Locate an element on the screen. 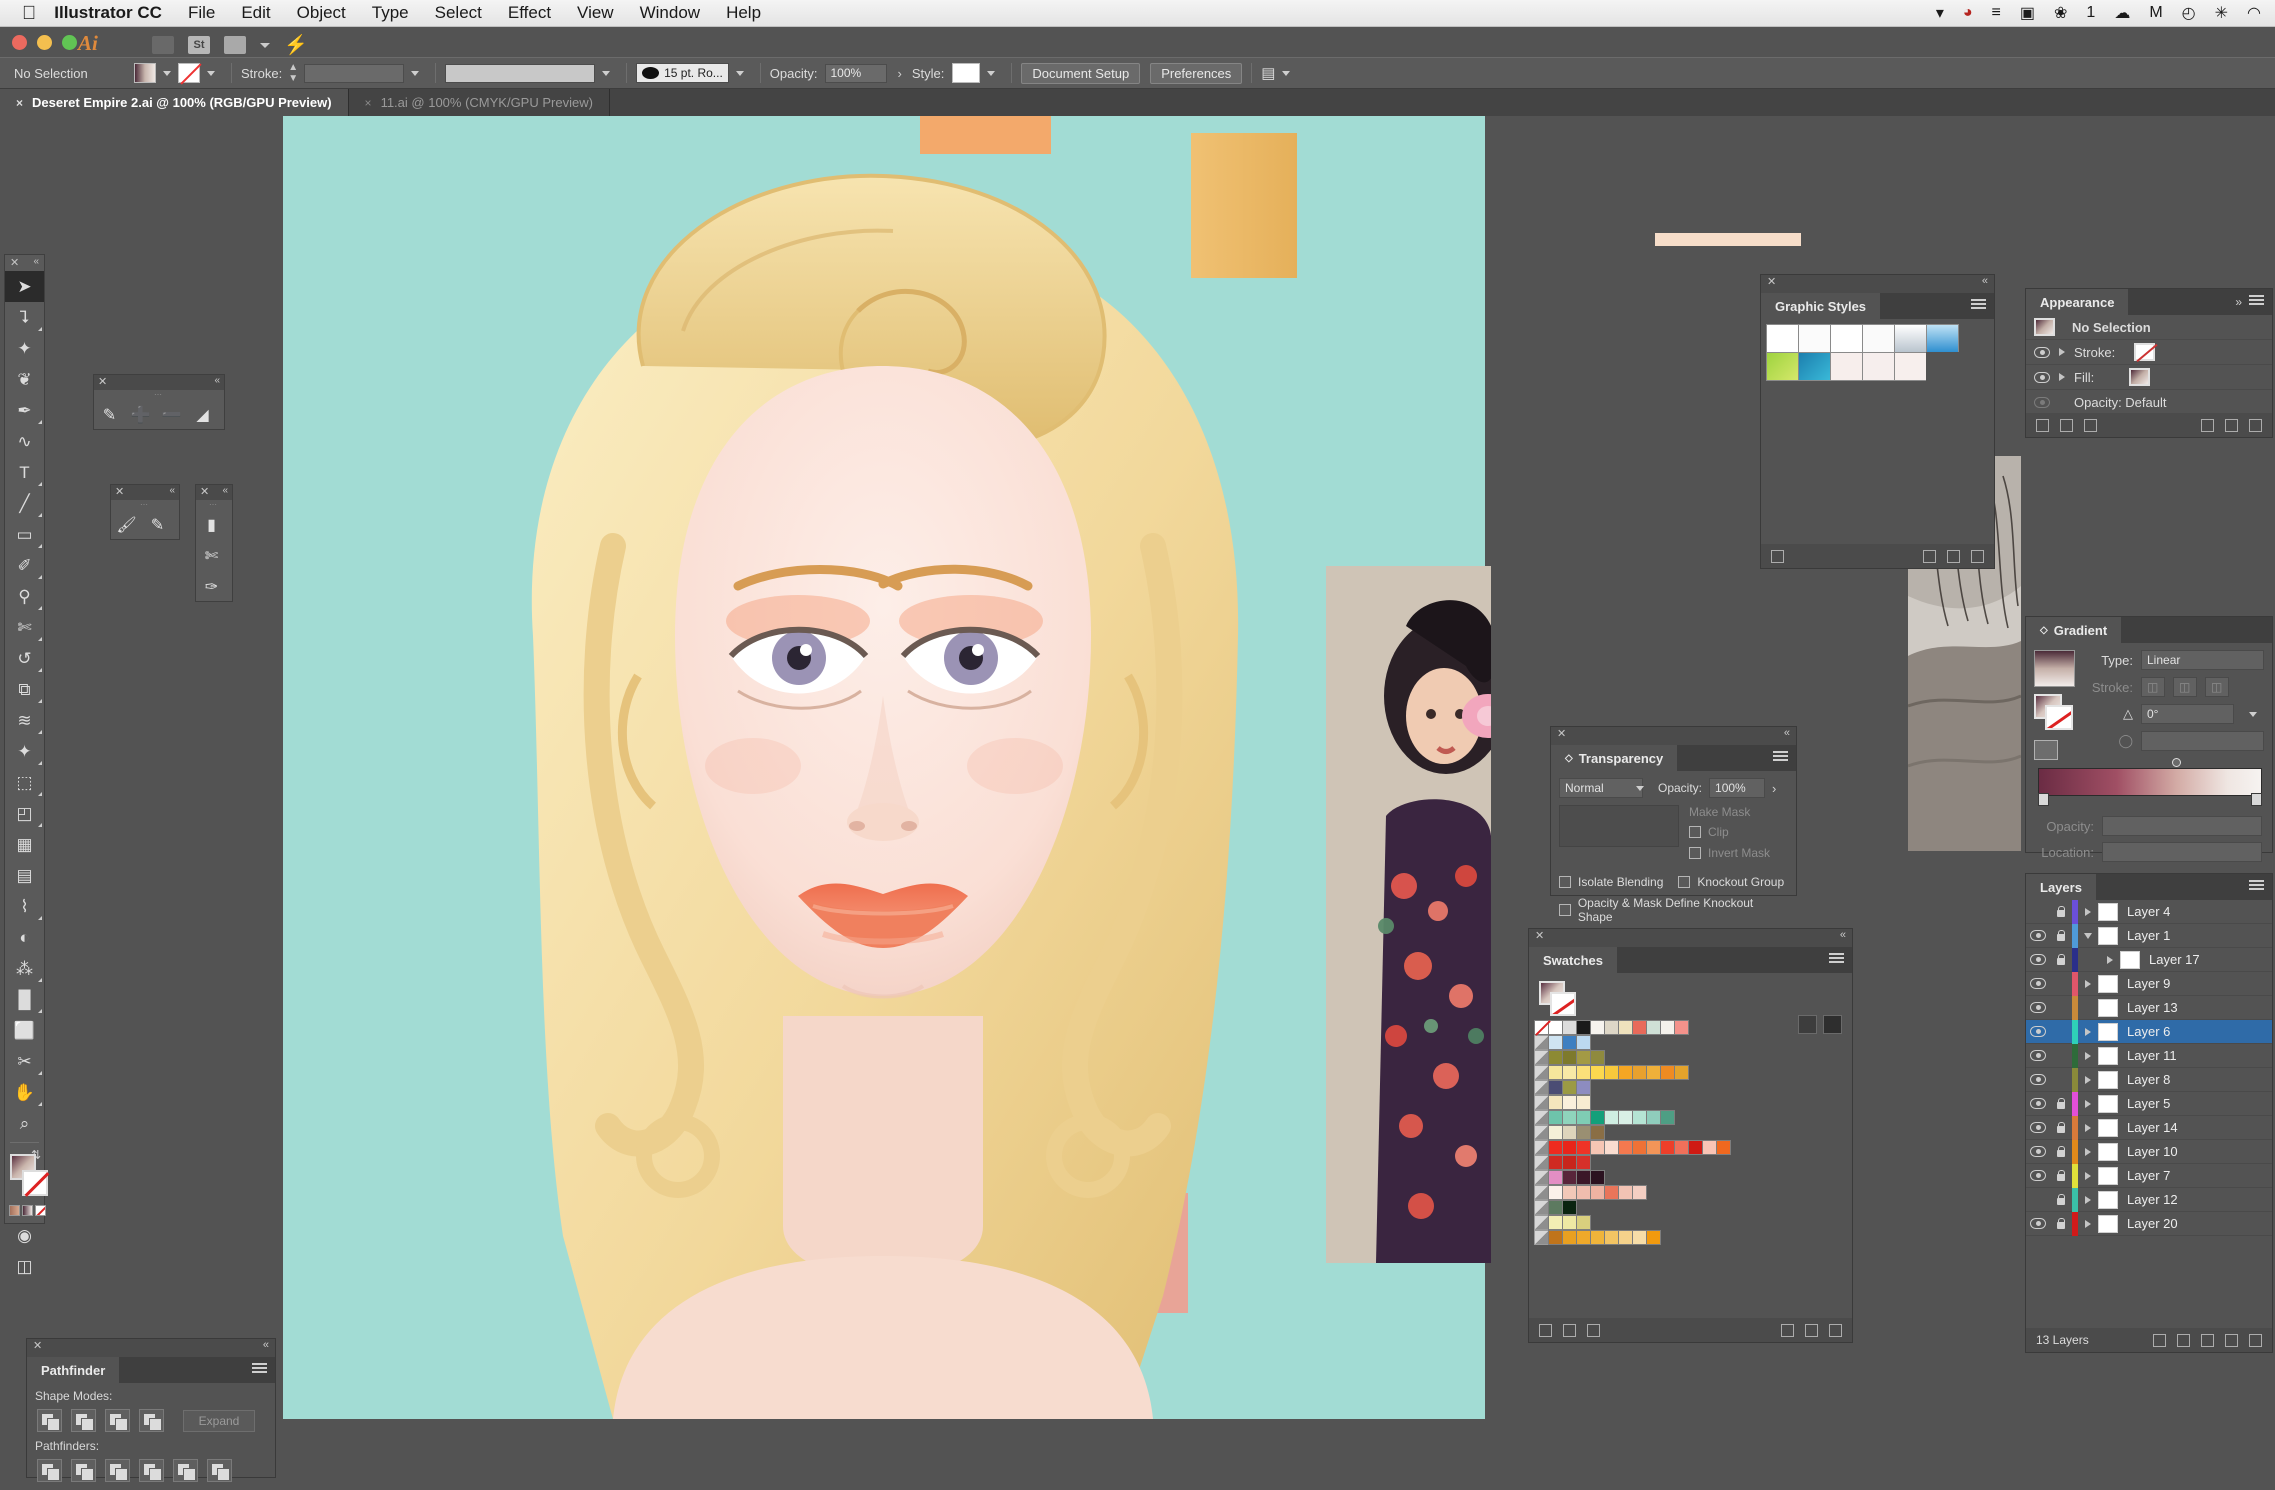 This screenshot has width=2275, height=1490. graphic-styles-libraries-icon is located at coordinates (1777, 556).